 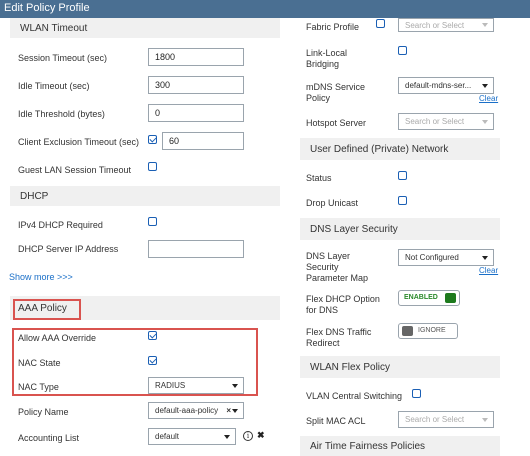 What do you see at coordinates (57, 338) in the screenshot?
I see `allow-aaa-override-label: Allow AAA Override` at bounding box center [57, 338].